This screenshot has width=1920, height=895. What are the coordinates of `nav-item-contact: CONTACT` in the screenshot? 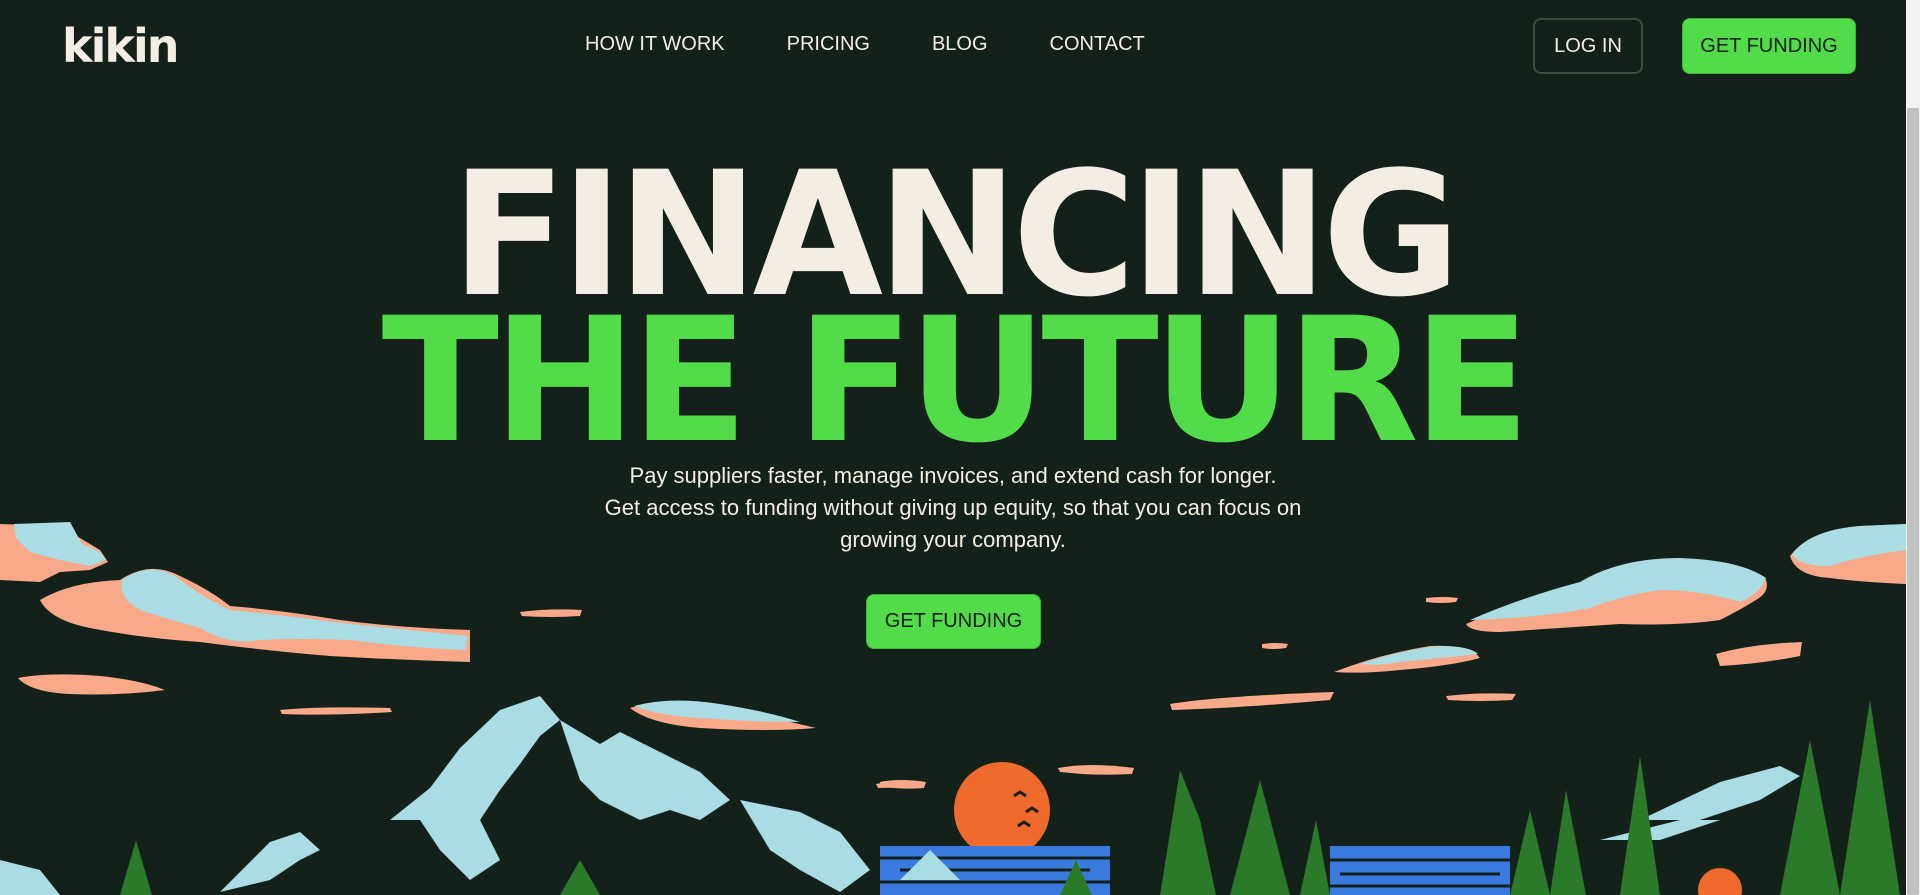 It's located at (1097, 44).